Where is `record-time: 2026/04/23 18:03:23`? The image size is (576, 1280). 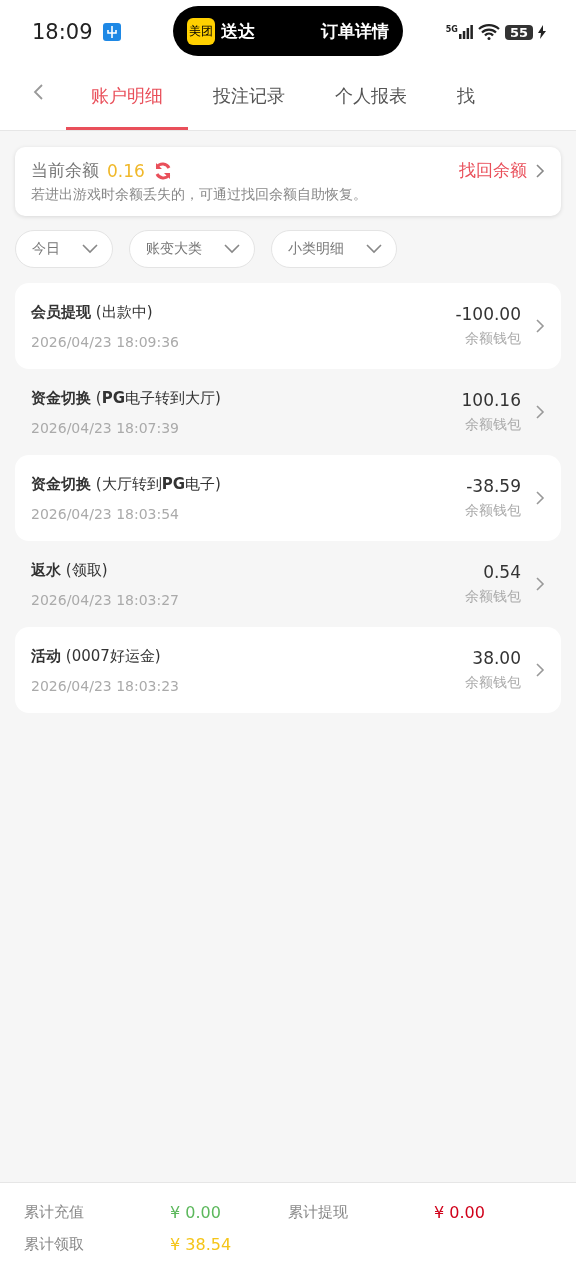 record-time: 2026/04/23 18:03:23 is located at coordinates (106, 685).